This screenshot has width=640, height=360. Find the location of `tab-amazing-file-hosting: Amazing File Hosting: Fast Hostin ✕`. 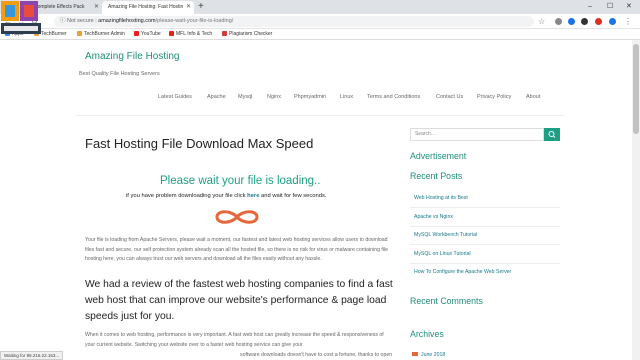

tab-amazing-file-hosting: Amazing File Hosting: Fast Hostin ✕ is located at coordinates (148, 7).